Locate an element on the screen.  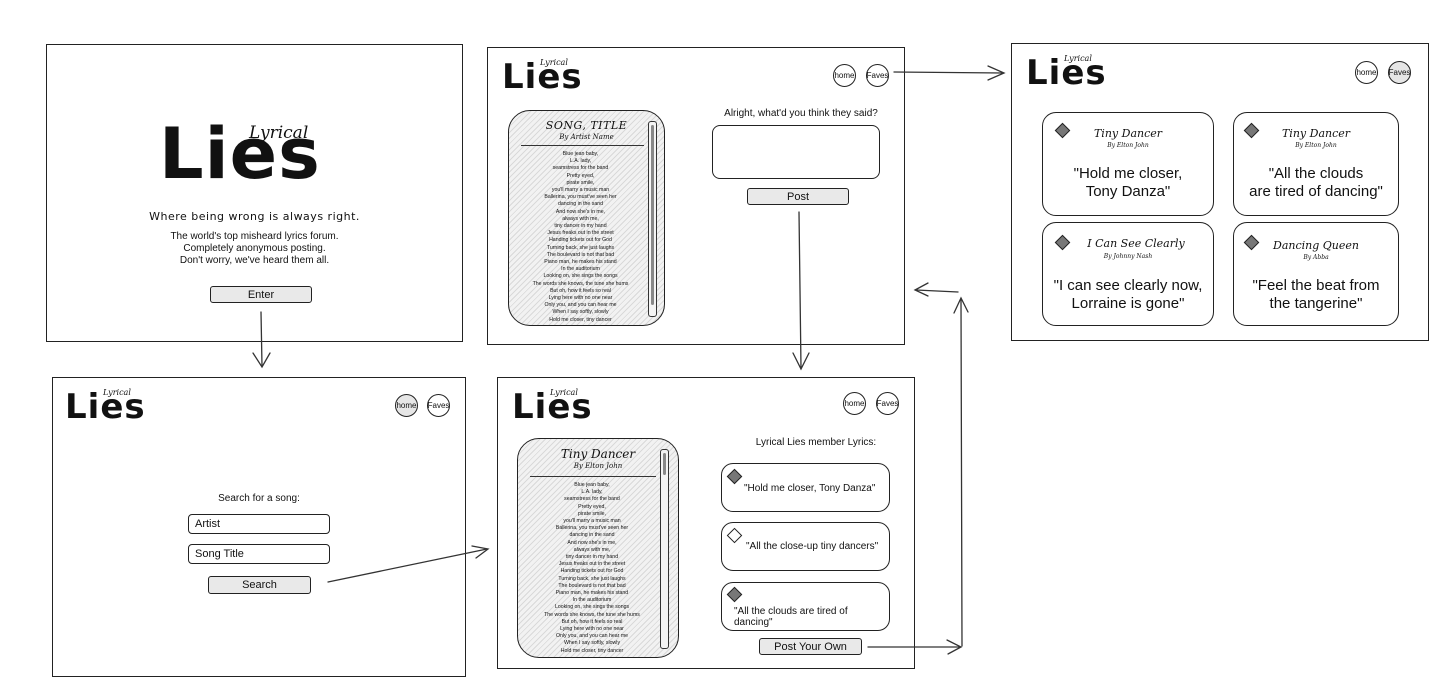
flow-arrow-faves-to-favescreen is located at coordinates (948, 72).